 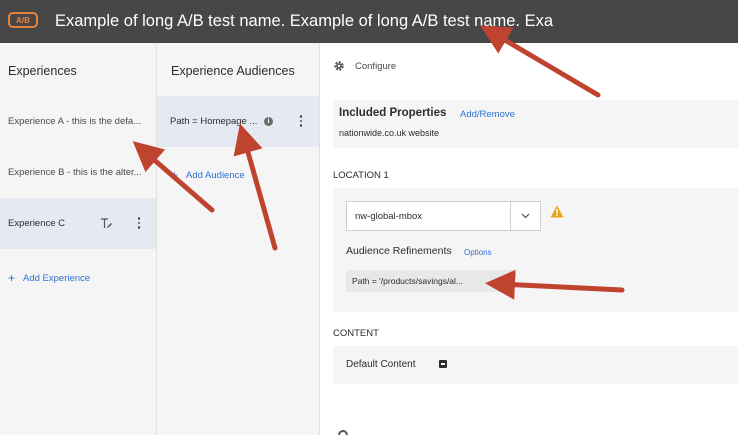 What do you see at coordinates (233, 71) in the screenshot?
I see `audiences-heading: Experience Audiences` at bounding box center [233, 71].